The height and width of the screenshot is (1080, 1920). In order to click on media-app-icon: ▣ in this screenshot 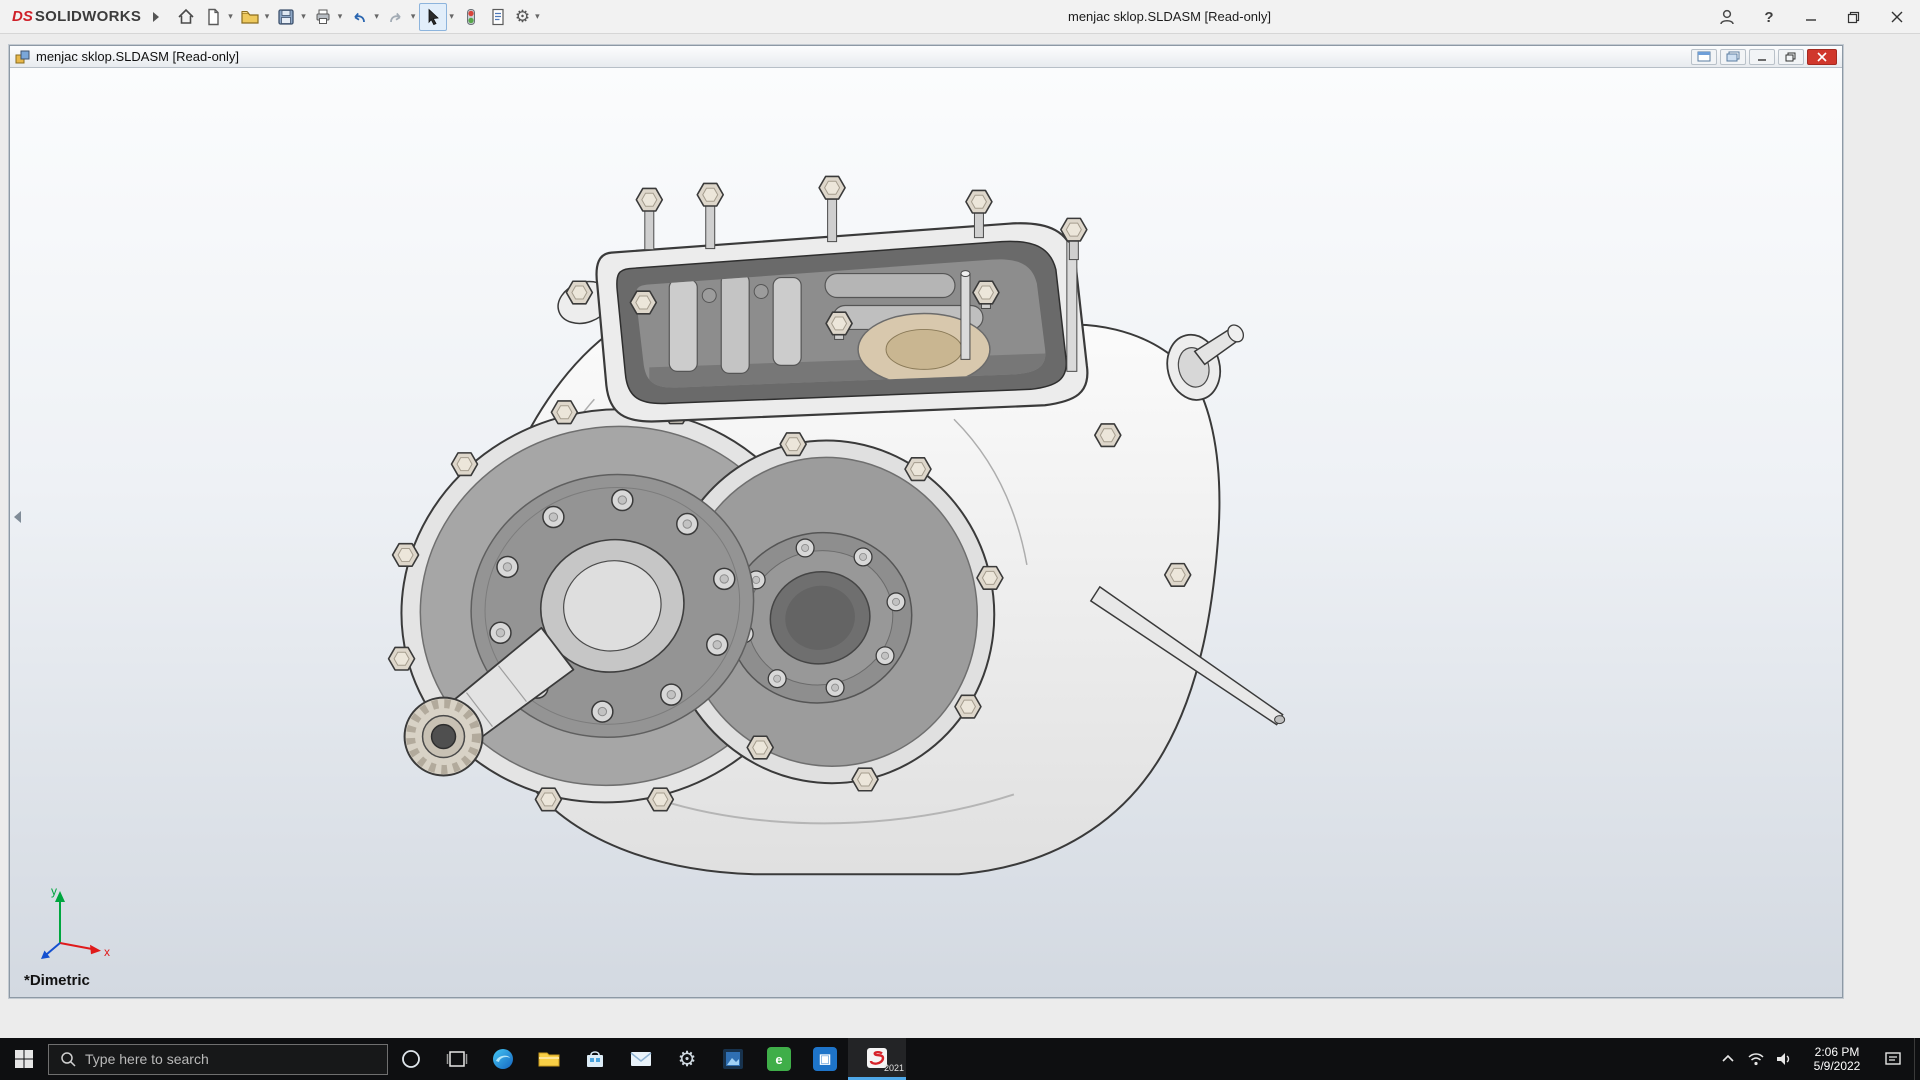, I will do `click(825, 1059)`.